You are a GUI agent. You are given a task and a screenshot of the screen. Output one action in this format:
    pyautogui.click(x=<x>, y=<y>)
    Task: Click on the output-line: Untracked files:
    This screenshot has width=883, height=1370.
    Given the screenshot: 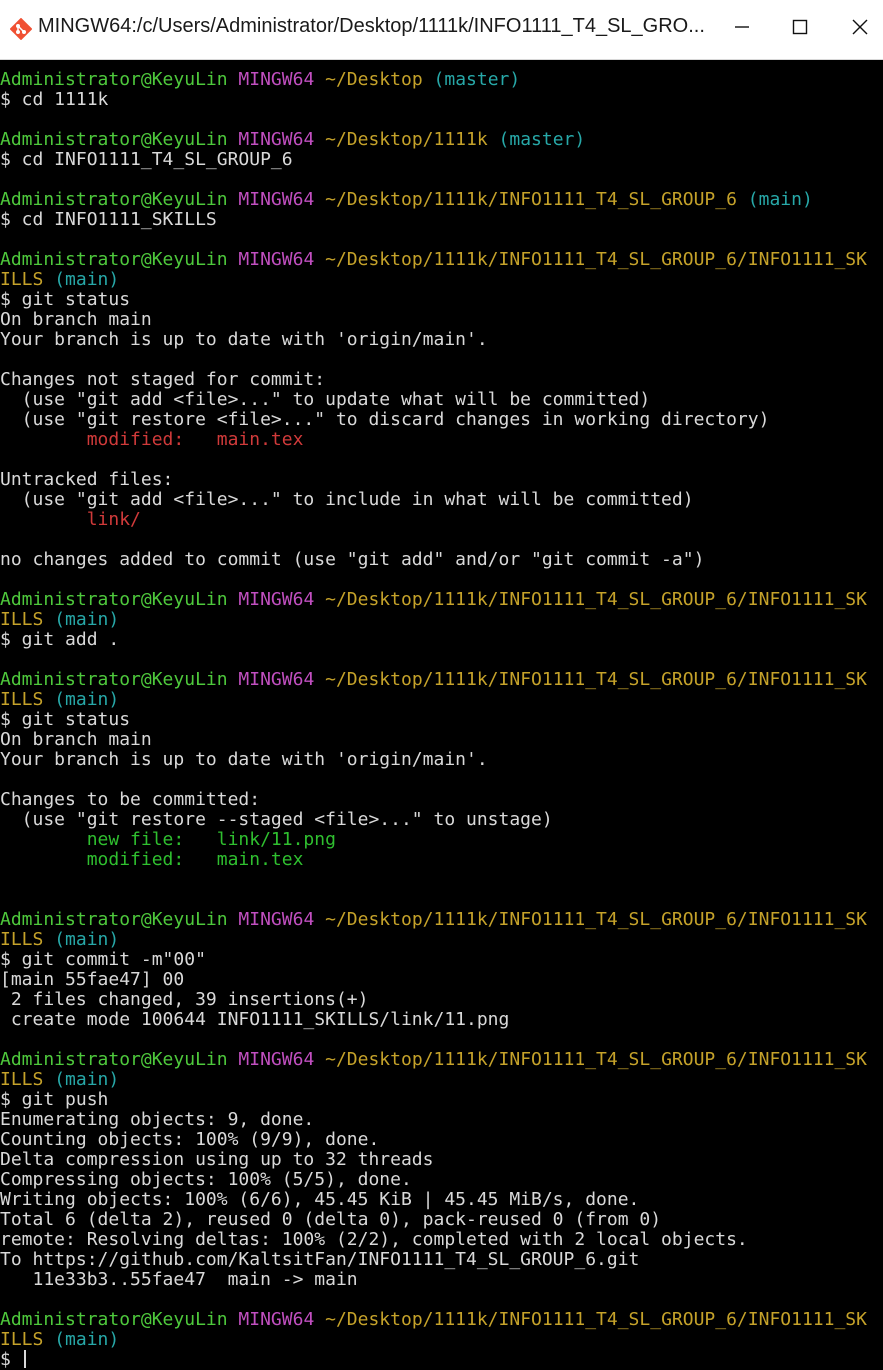 What is the action you would take?
    pyautogui.click(x=441, y=480)
    